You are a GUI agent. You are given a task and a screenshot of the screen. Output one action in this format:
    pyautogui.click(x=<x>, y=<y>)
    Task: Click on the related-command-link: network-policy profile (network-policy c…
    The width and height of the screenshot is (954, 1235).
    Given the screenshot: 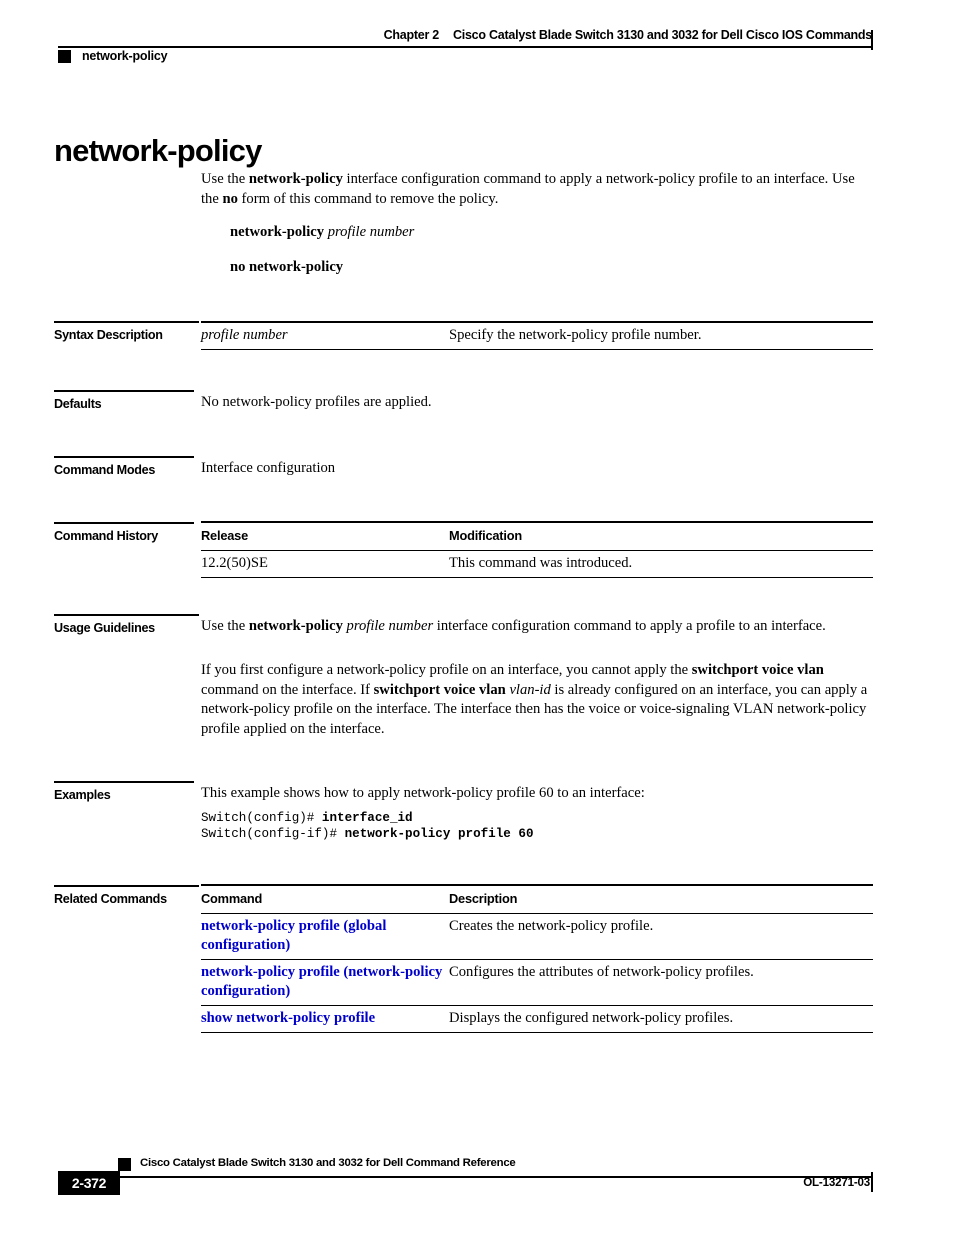 What is the action you would take?
    pyautogui.click(x=321, y=981)
    